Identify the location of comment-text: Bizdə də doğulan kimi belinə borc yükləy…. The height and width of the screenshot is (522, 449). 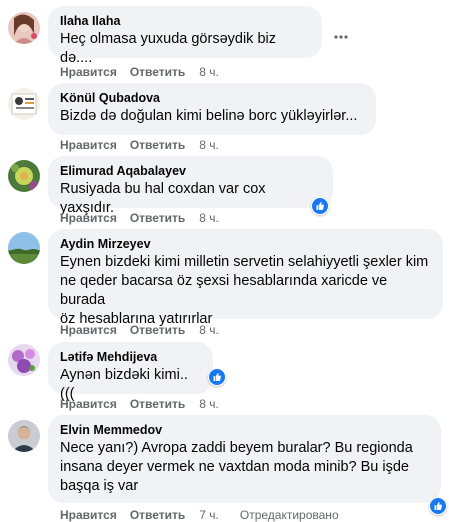
(209, 116).